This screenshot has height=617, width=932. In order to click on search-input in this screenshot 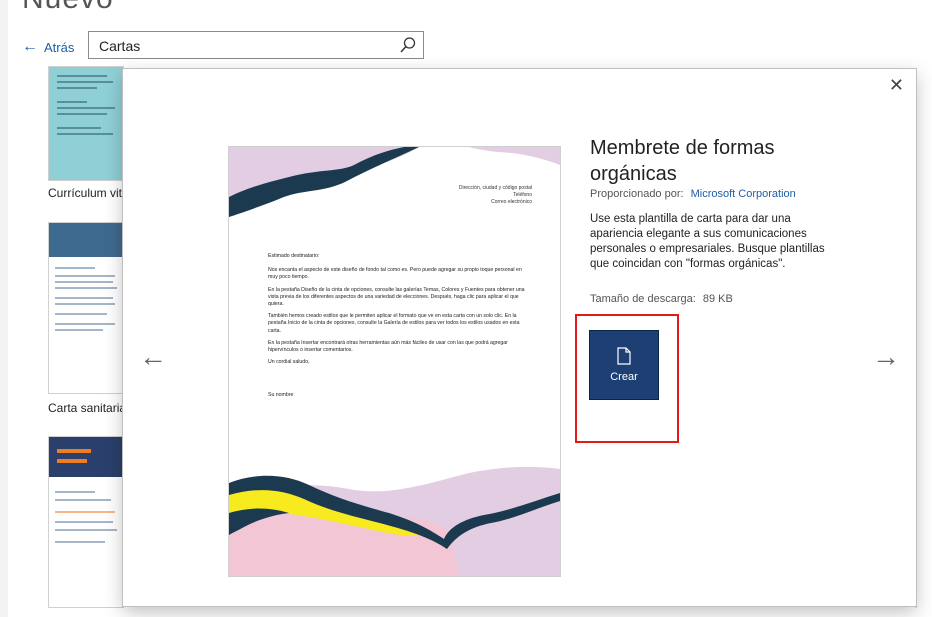, I will do `click(249, 46)`.